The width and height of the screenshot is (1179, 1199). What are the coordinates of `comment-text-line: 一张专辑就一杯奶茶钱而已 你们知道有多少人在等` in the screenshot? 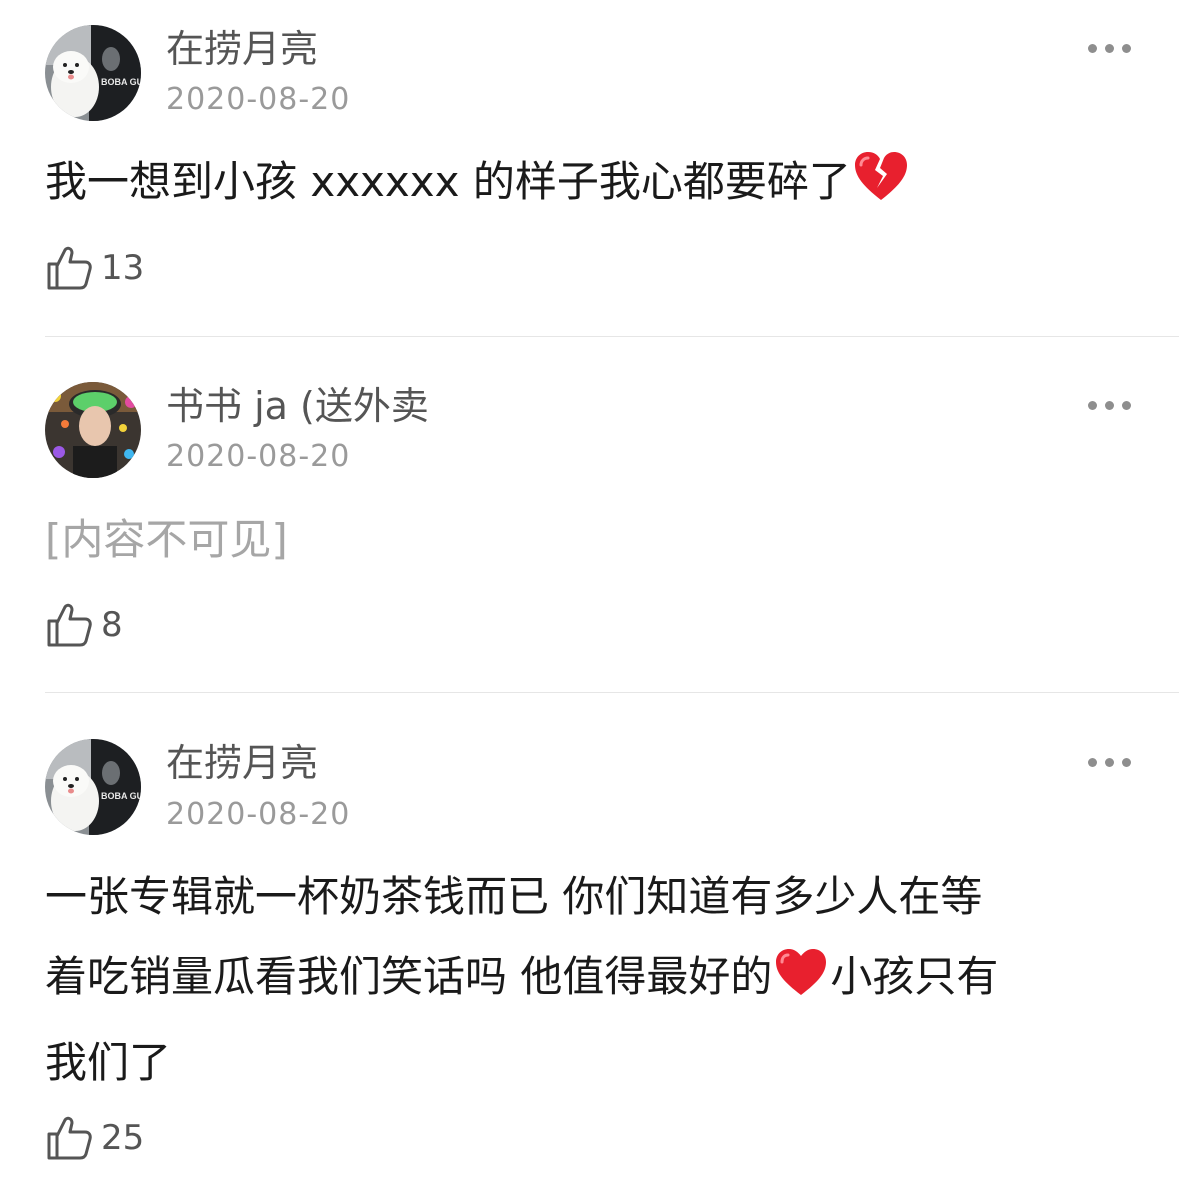 It's located at (514, 896).